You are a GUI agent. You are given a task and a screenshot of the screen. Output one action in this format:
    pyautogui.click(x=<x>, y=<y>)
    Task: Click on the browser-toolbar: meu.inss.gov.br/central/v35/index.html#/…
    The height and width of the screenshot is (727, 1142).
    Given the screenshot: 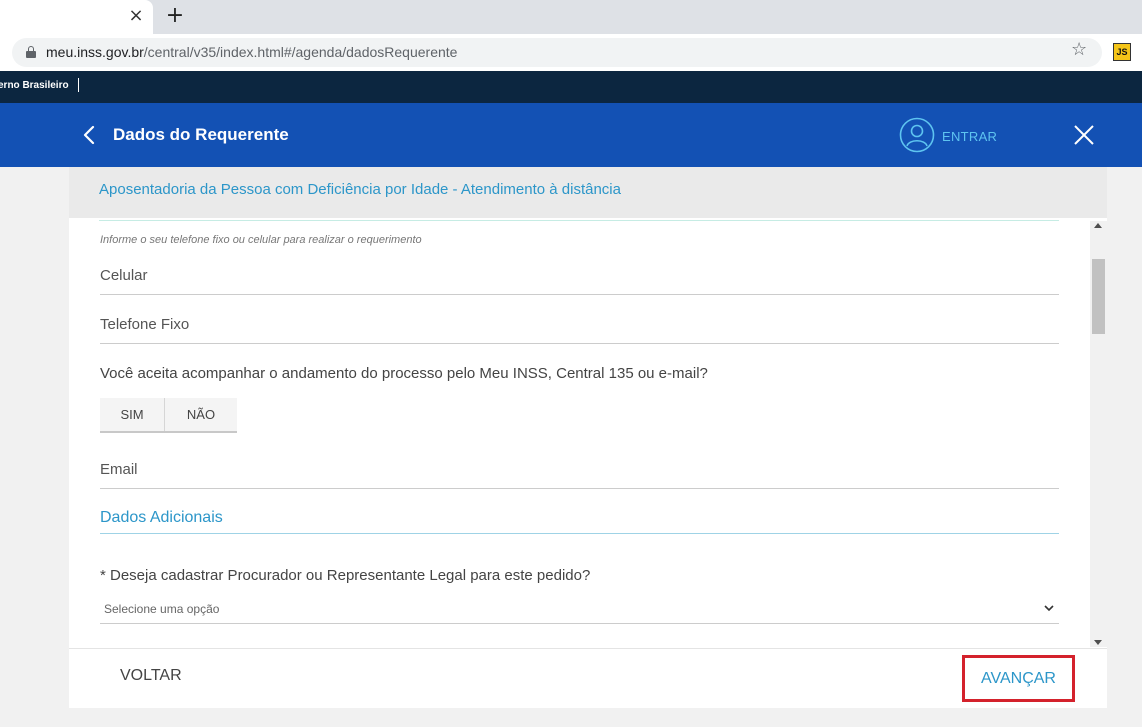 What is the action you would take?
    pyautogui.click(x=571, y=52)
    